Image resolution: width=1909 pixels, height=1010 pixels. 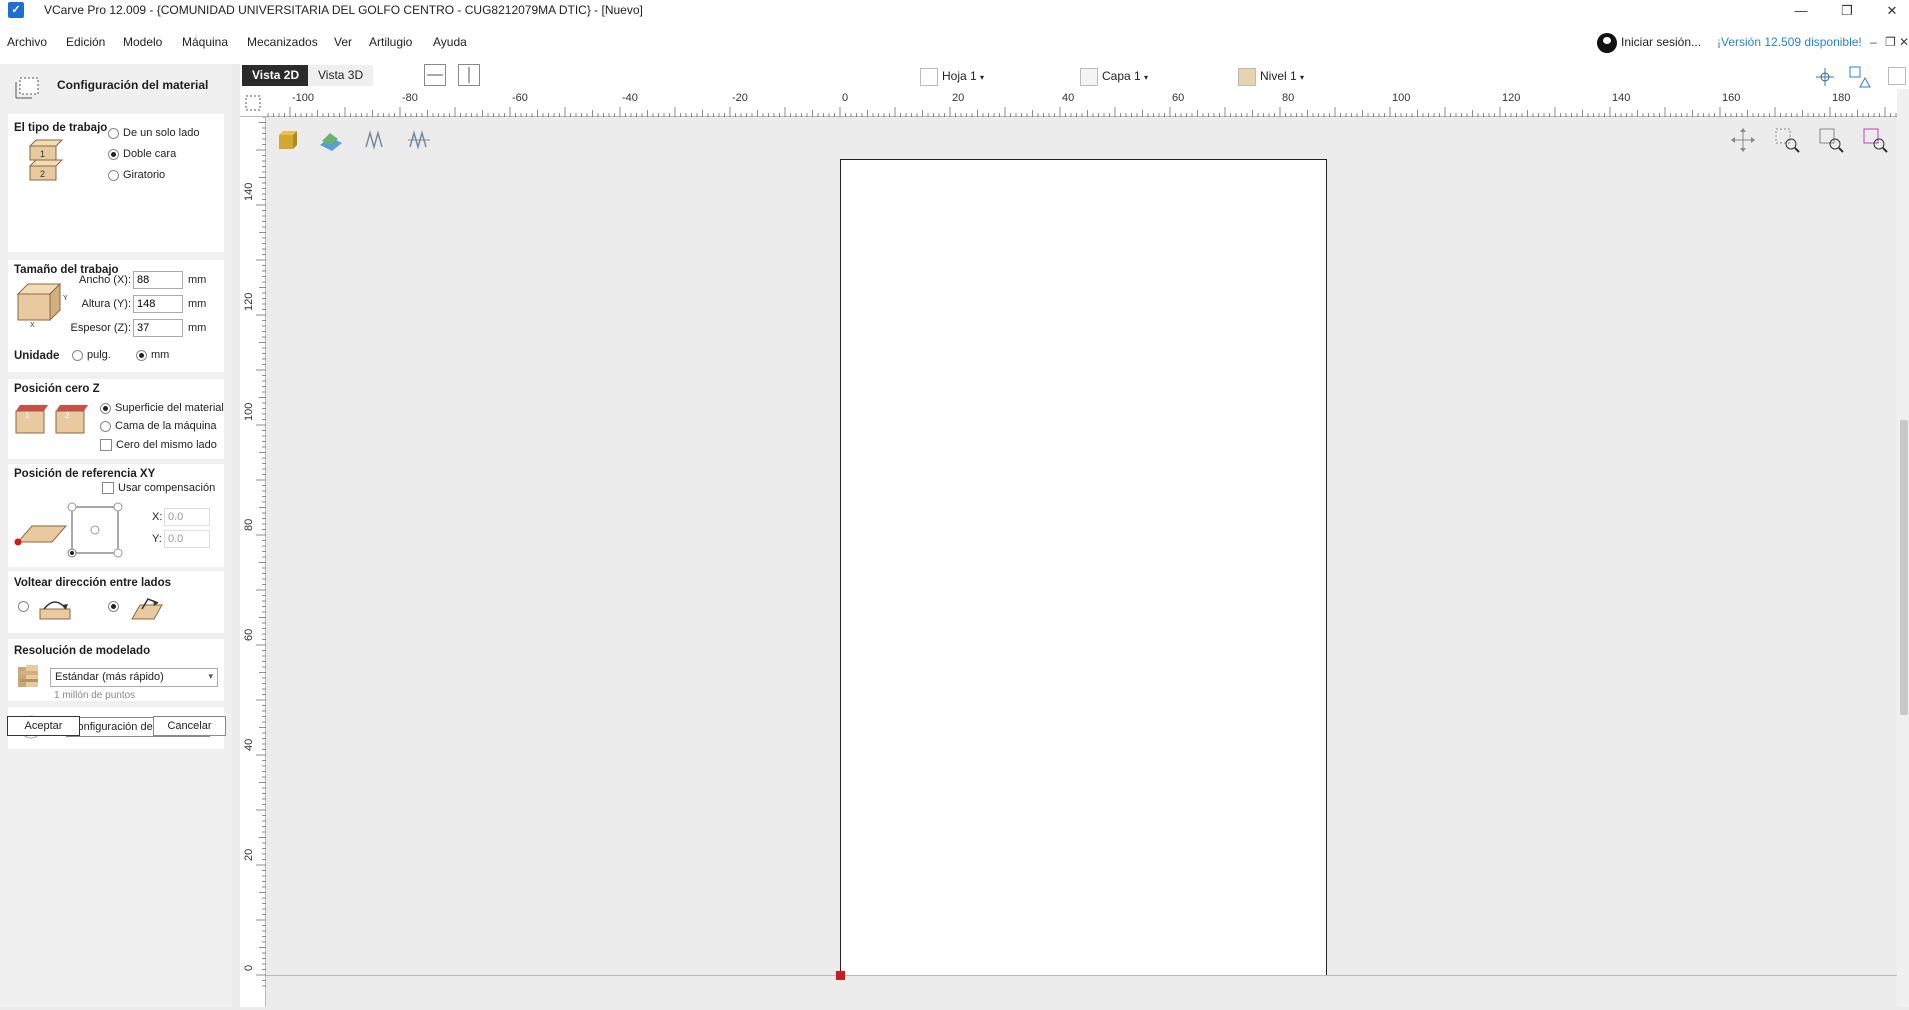 What do you see at coordinates (469, 75) in the screenshot?
I see `split-vertical-icon` at bounding box center [469, 75].